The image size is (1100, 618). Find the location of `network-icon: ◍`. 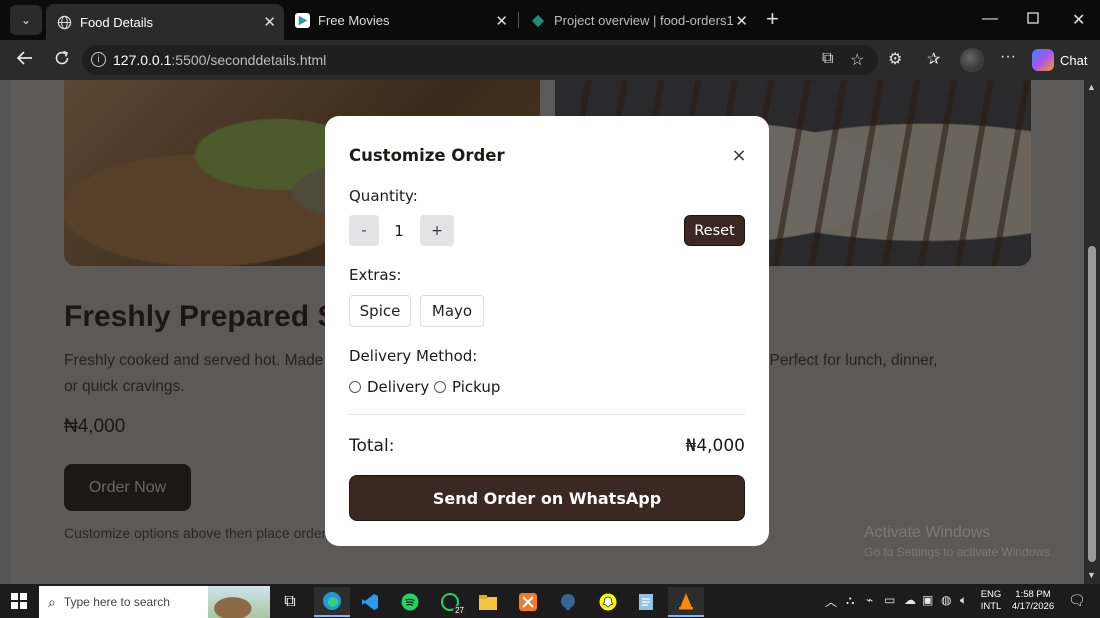

network-icon: ◍ is located at coordinates (946, 600).